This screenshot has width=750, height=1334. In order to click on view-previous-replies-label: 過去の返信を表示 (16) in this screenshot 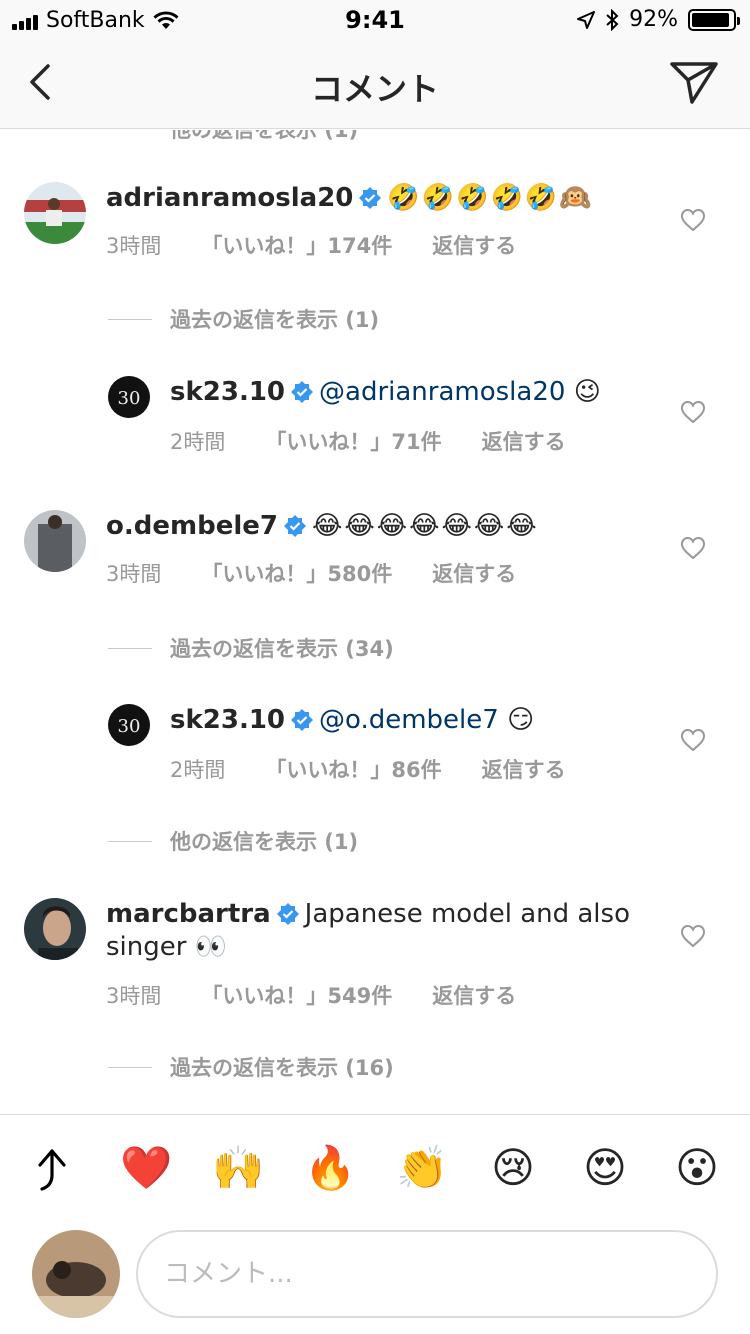, I will do `click(282, 1068)`.